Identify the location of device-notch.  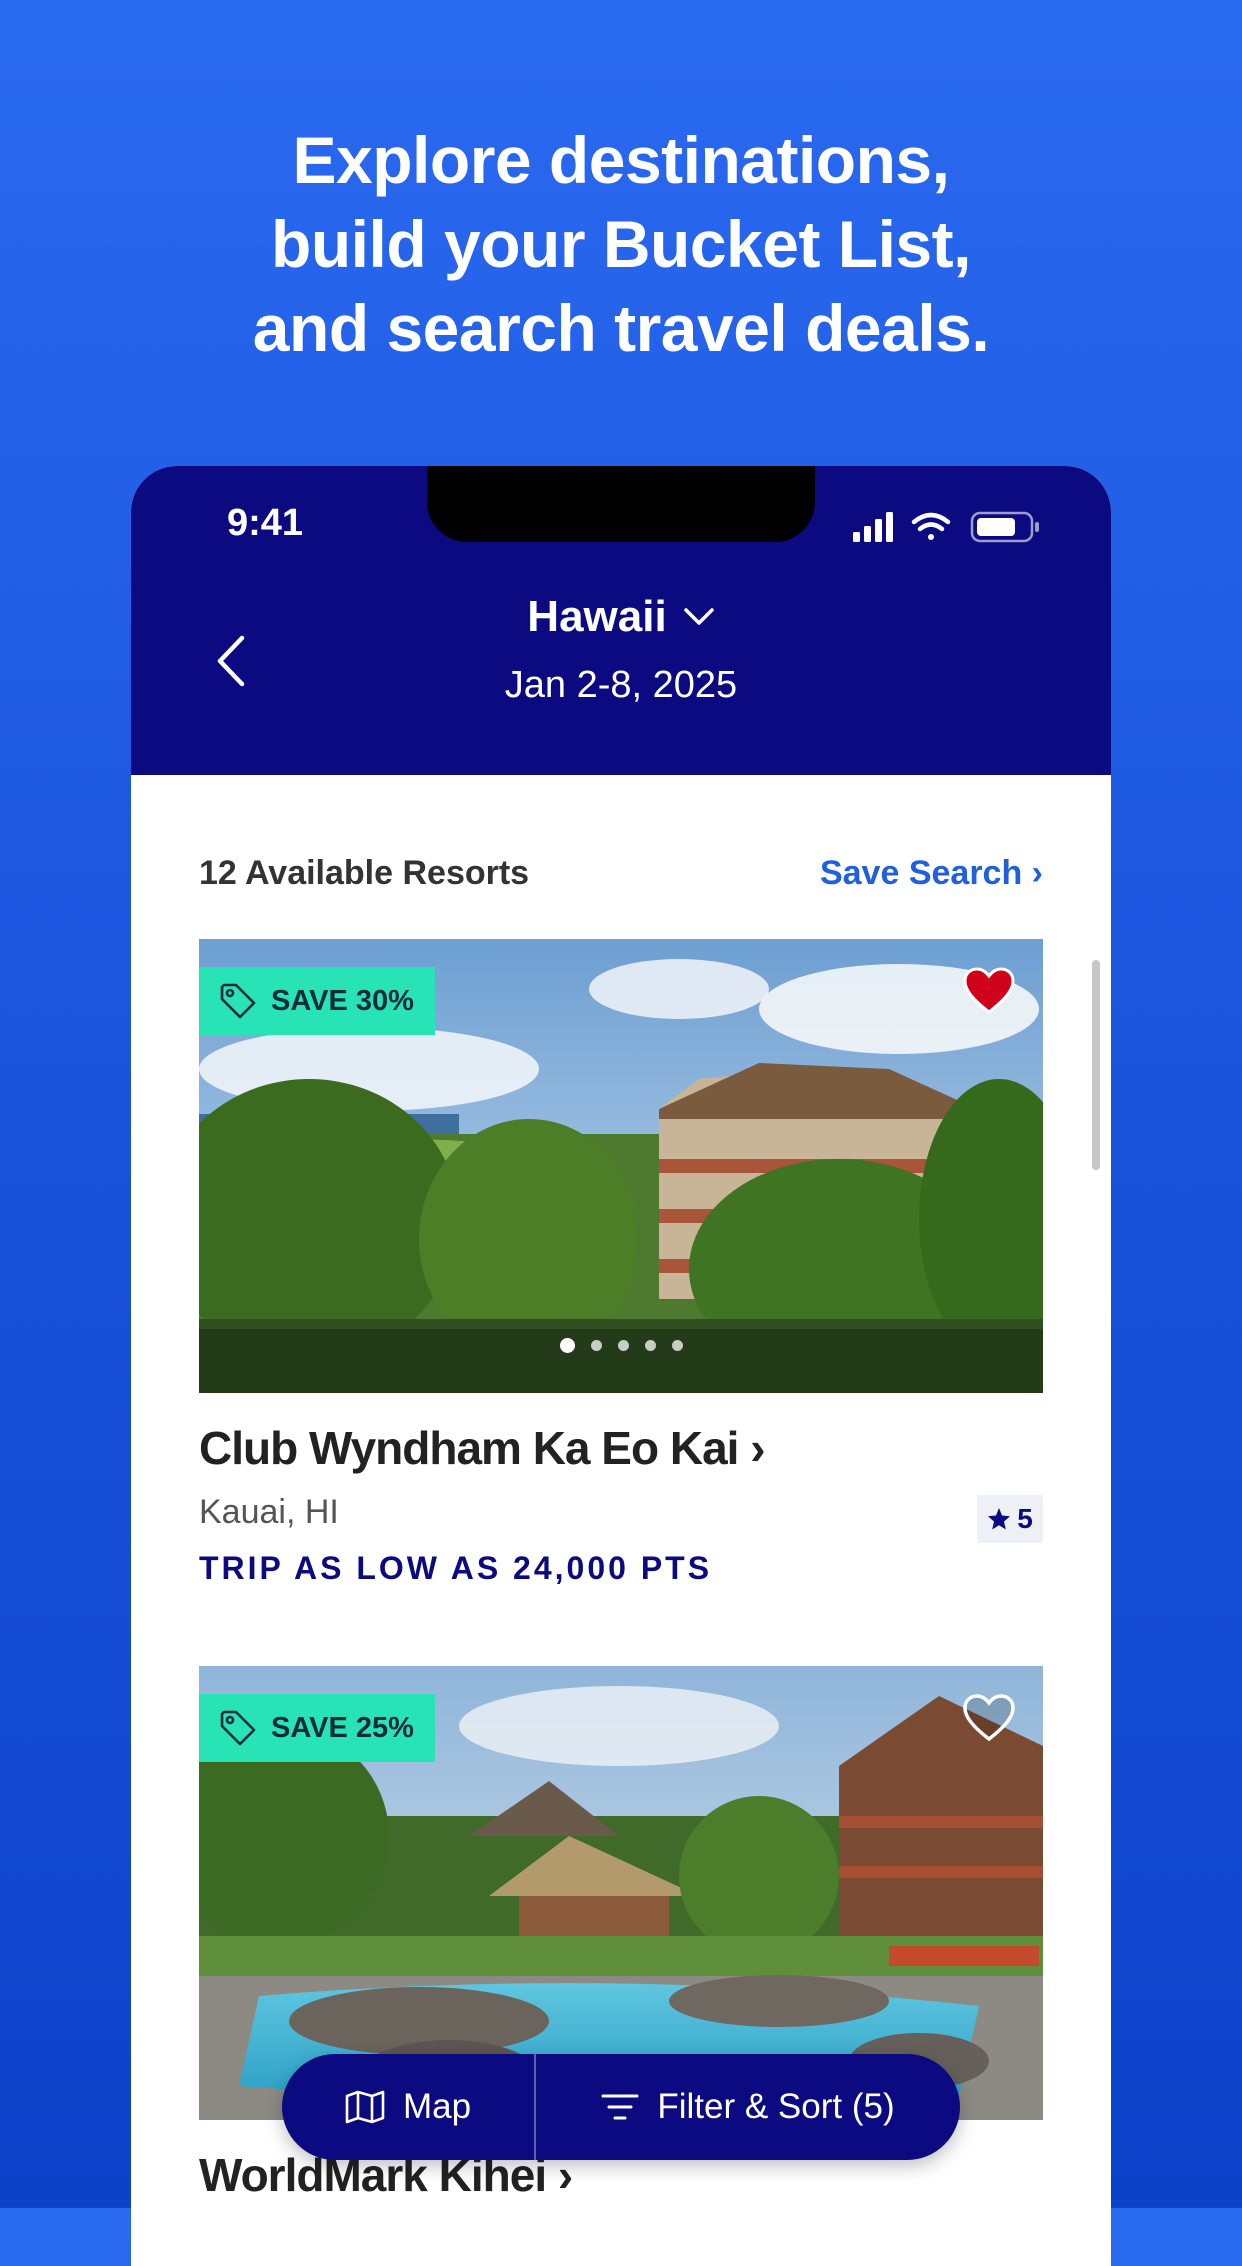
(621, 504).